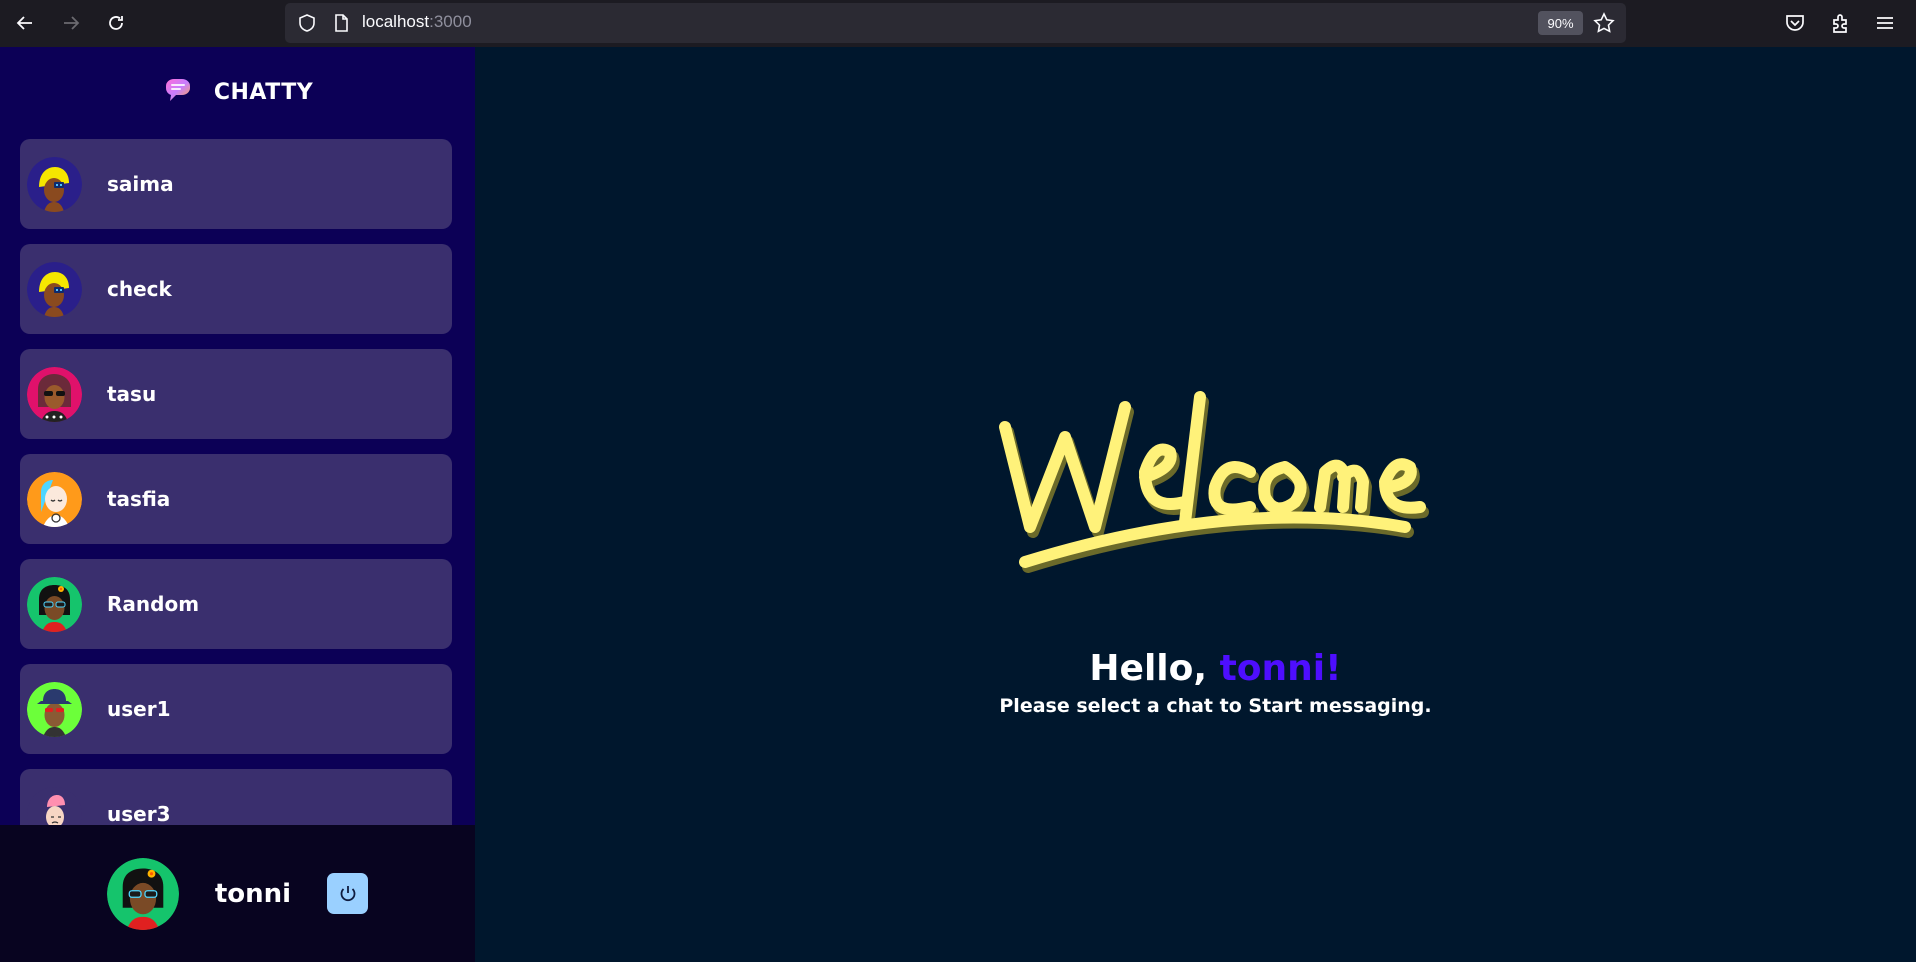 The height and width of the screenshot is (962, 1916). Describe the element at coordinates (1560, 23) in the screenshot. I see `zoom-level-badge: 90%` at that location.